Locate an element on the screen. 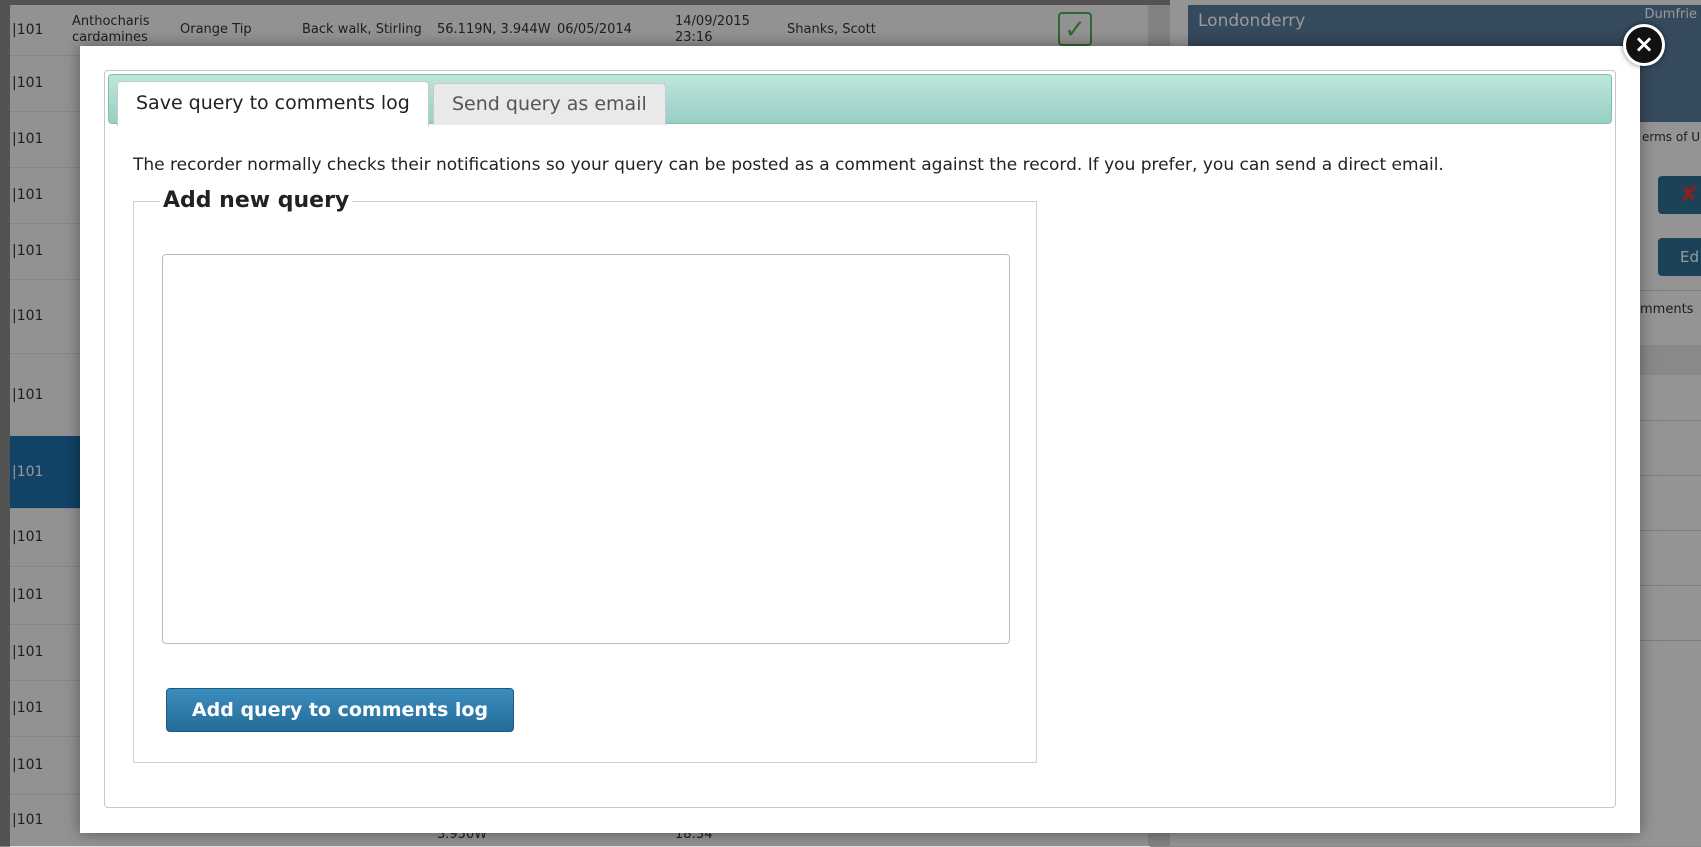  fieldset-legend: Add new query is located at coordinates (256, 200).